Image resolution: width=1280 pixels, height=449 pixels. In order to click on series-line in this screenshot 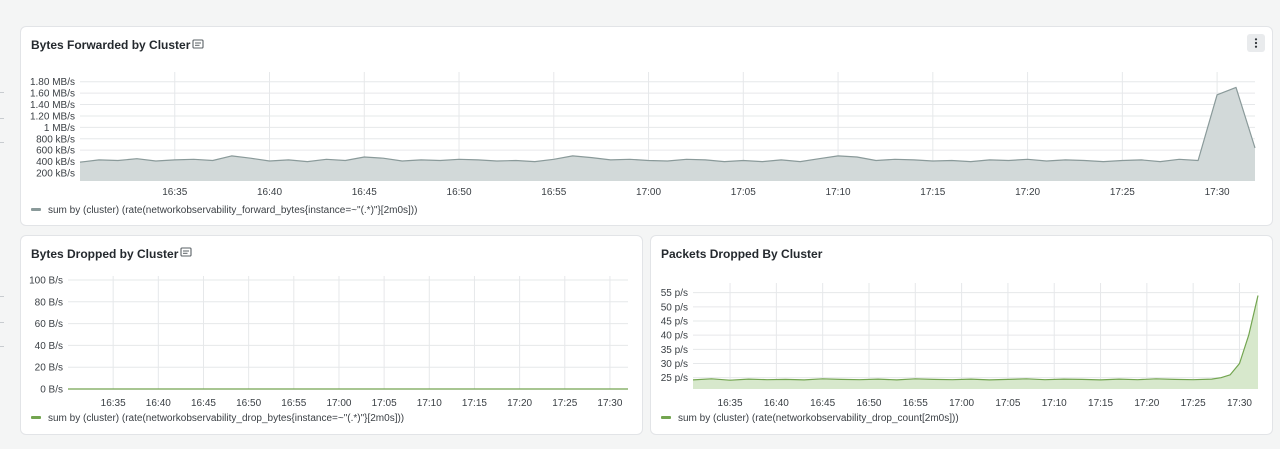, I will do `click(975, 338)`.